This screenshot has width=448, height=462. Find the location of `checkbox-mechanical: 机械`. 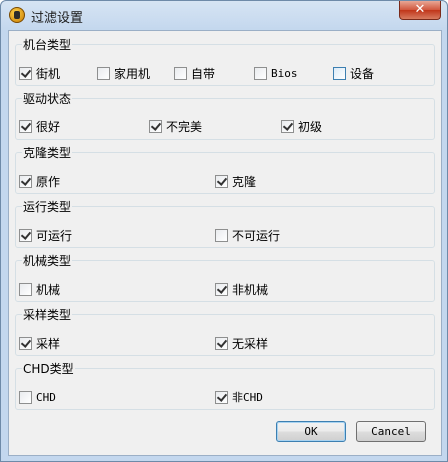

checkbox-mechanical: 机械 is located at coordinates (39, 289).